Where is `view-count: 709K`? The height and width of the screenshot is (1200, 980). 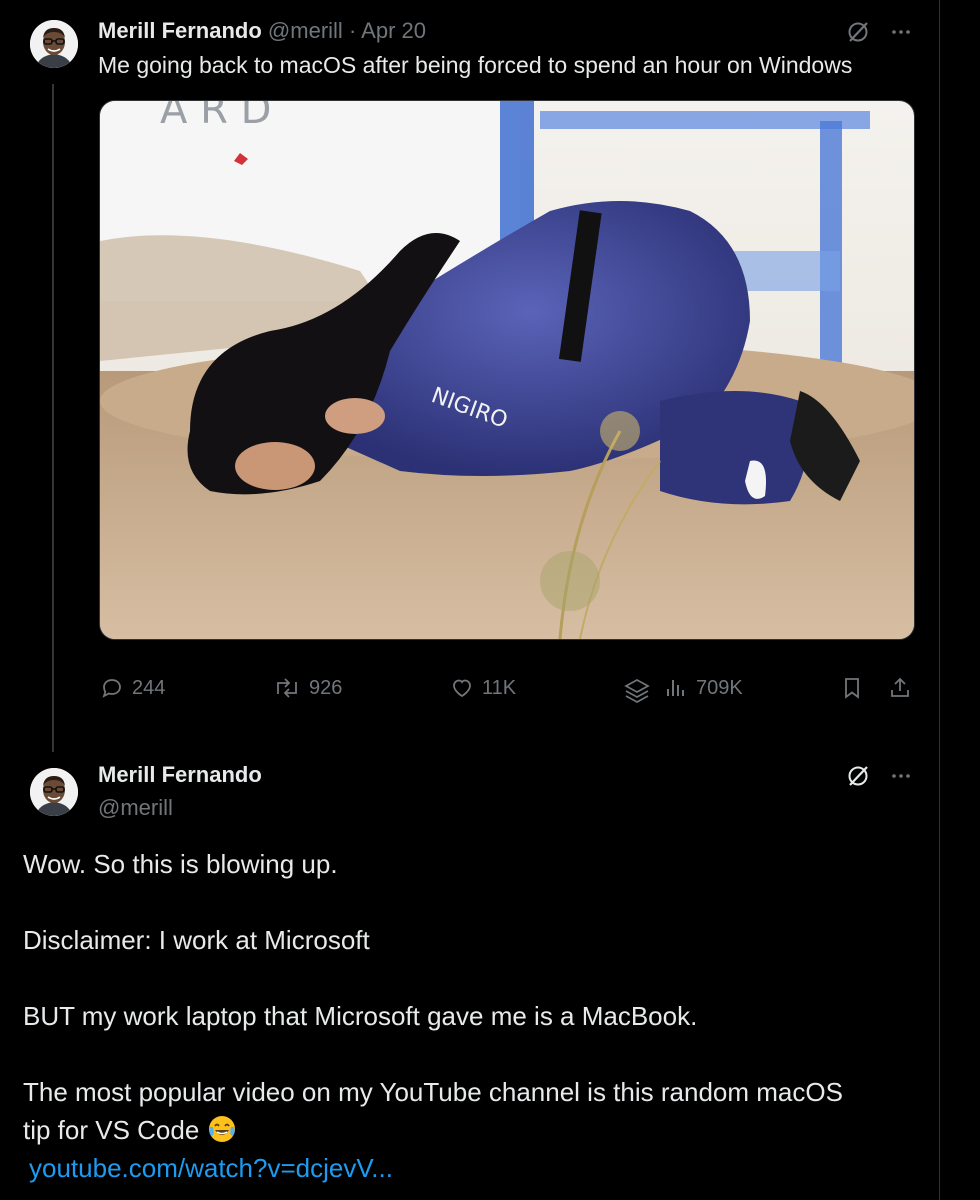 view-count: 709K is located at coordinates (719, 687).